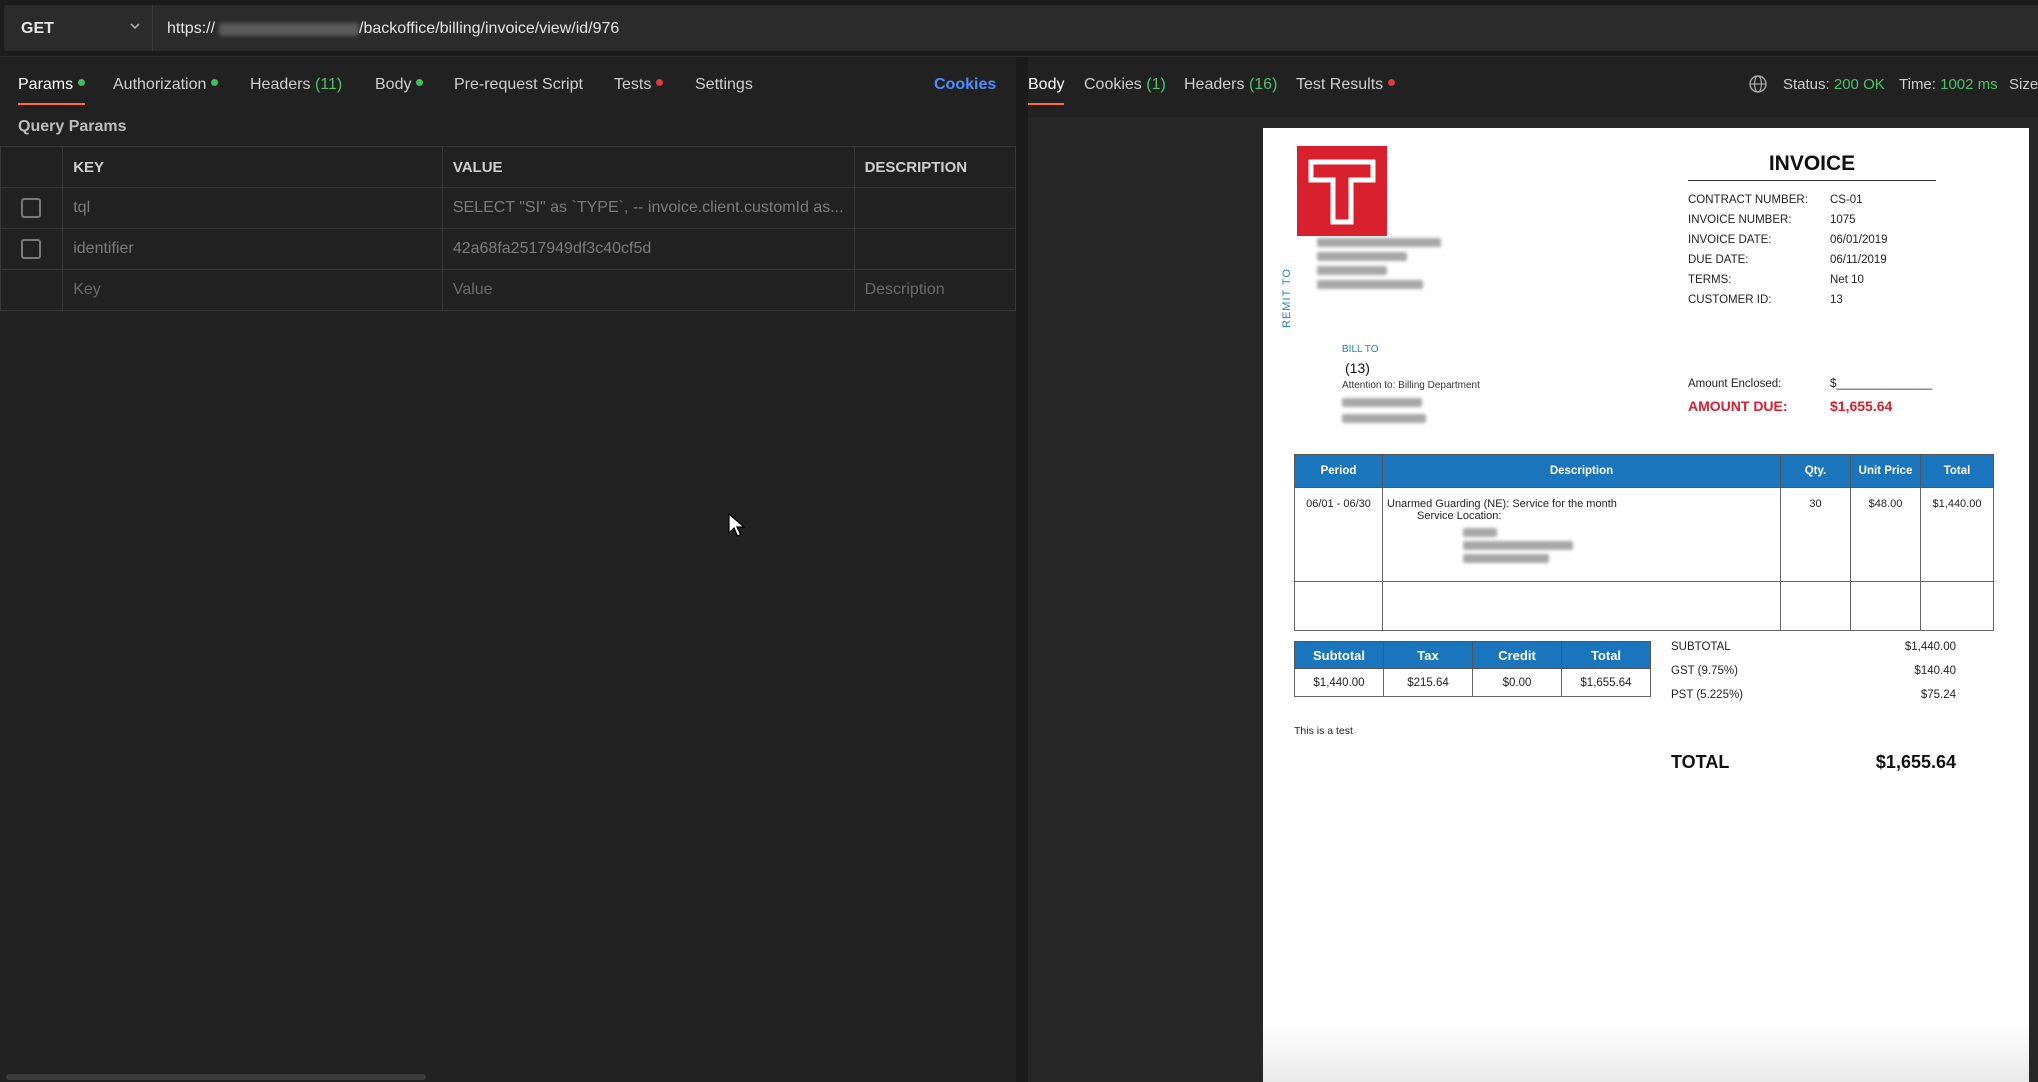 The height and width of the screenshot is (1082, 2038). What do you see at coordinates (1125, 85) in the screenshot?
I see `tab-response-cookies: Cookies (1)` at bounding box center [1125, 85].